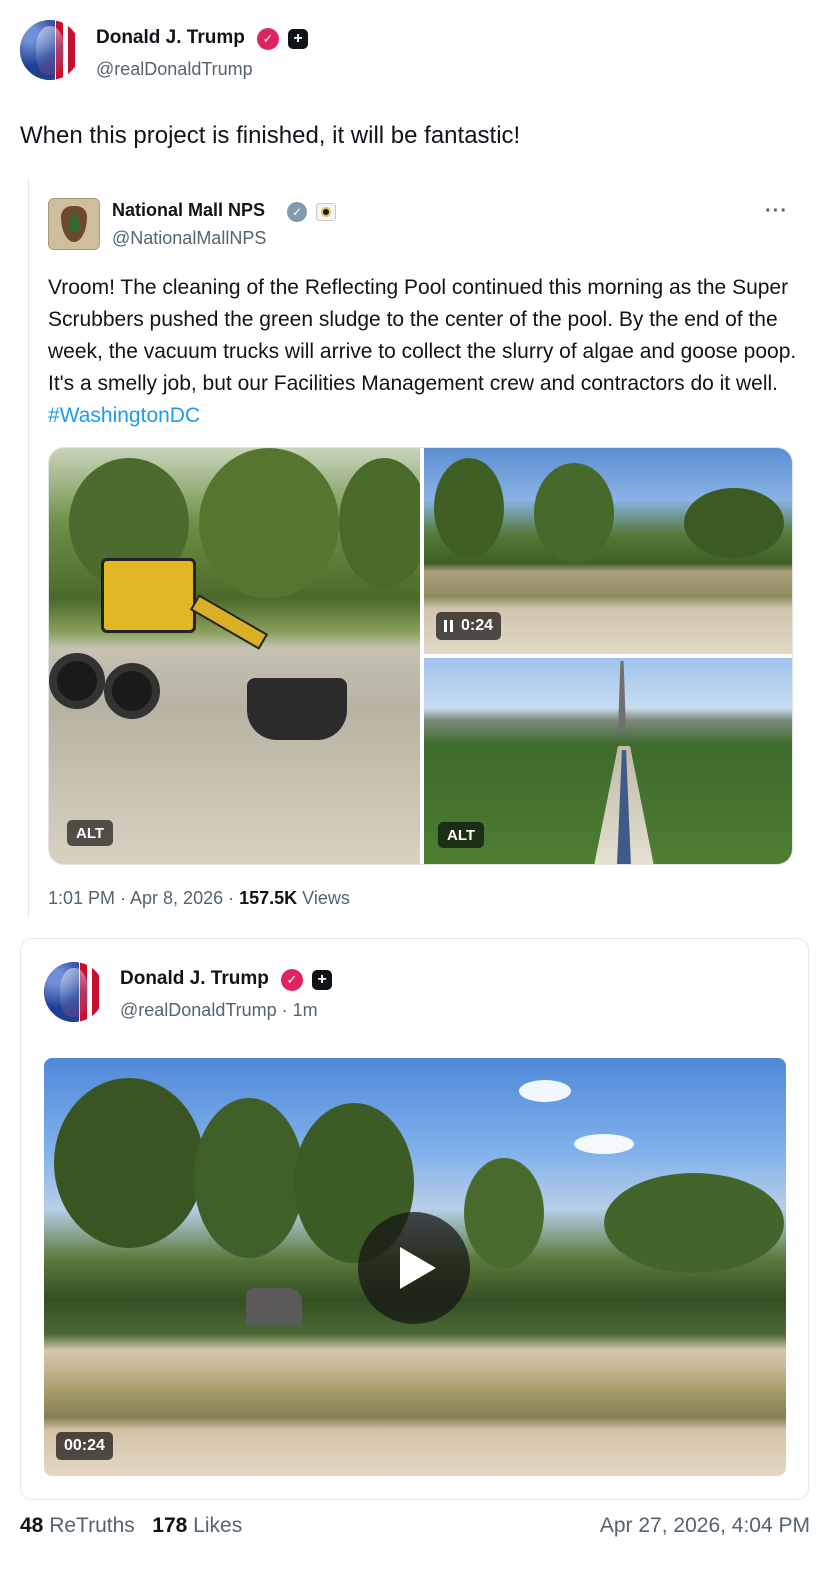 This screenshot has height=1580, width=840. I want to click on washington-monument, so click(622, 696).